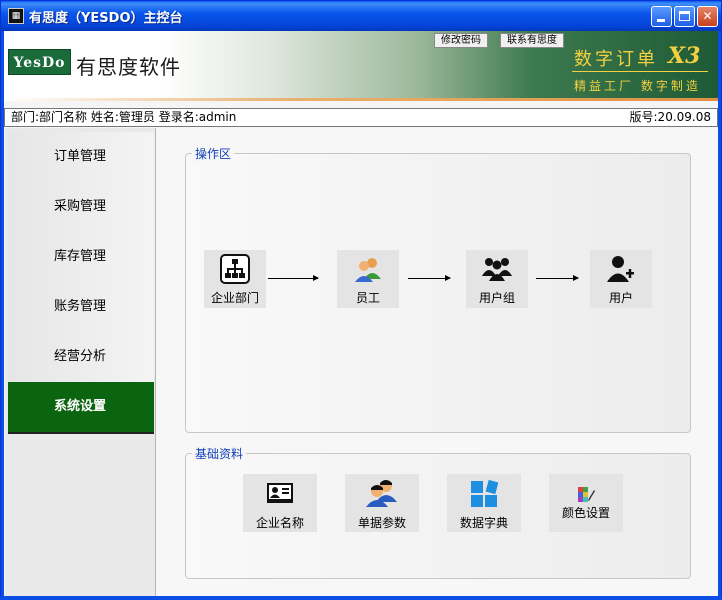 This screenshot has width=722, height=600. I want to click on sidebar-item-settings: 系统设置, so click(81, 408).